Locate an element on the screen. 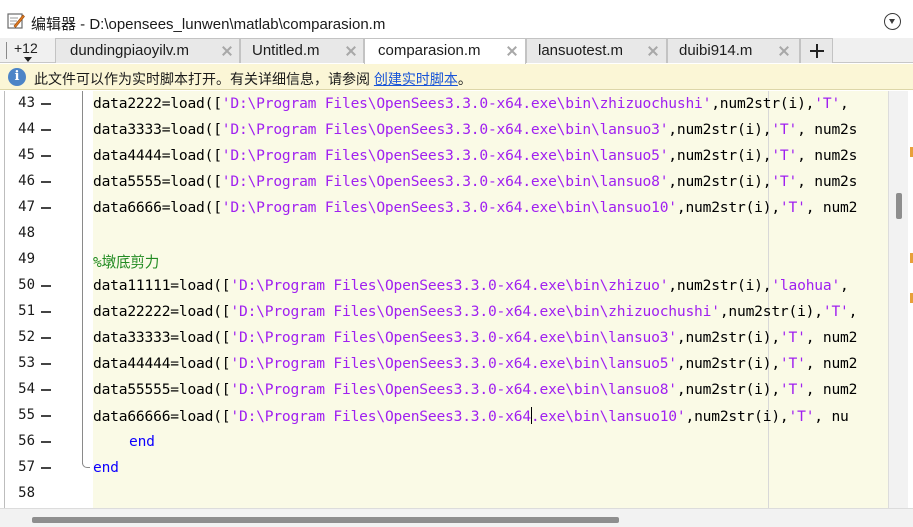 Image resolution: width=913 pixels, height=527 pixels. tab-duibi914: duibi914.m is located at coordinates (733, 50).